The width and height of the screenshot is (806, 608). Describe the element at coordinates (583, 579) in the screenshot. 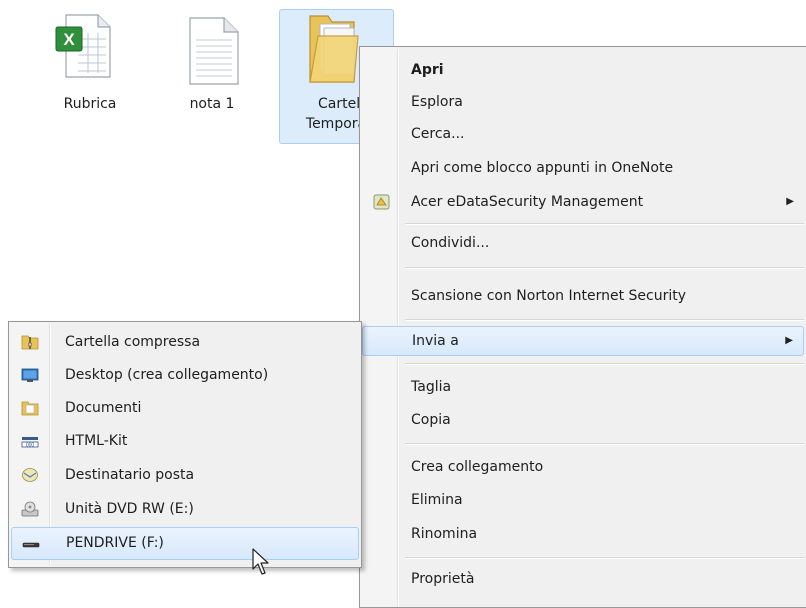

I see `menu-item-proprieta: Proprietà` at that location.